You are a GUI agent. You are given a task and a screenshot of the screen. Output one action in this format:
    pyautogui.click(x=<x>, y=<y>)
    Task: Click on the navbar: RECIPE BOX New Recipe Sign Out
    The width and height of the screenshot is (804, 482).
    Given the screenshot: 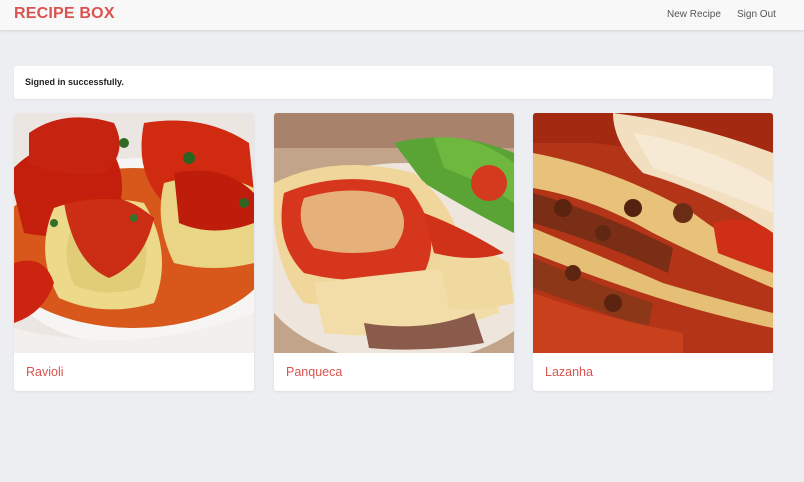 What is the action you would take?
    pyautogui.click(x=402, y=15)
    